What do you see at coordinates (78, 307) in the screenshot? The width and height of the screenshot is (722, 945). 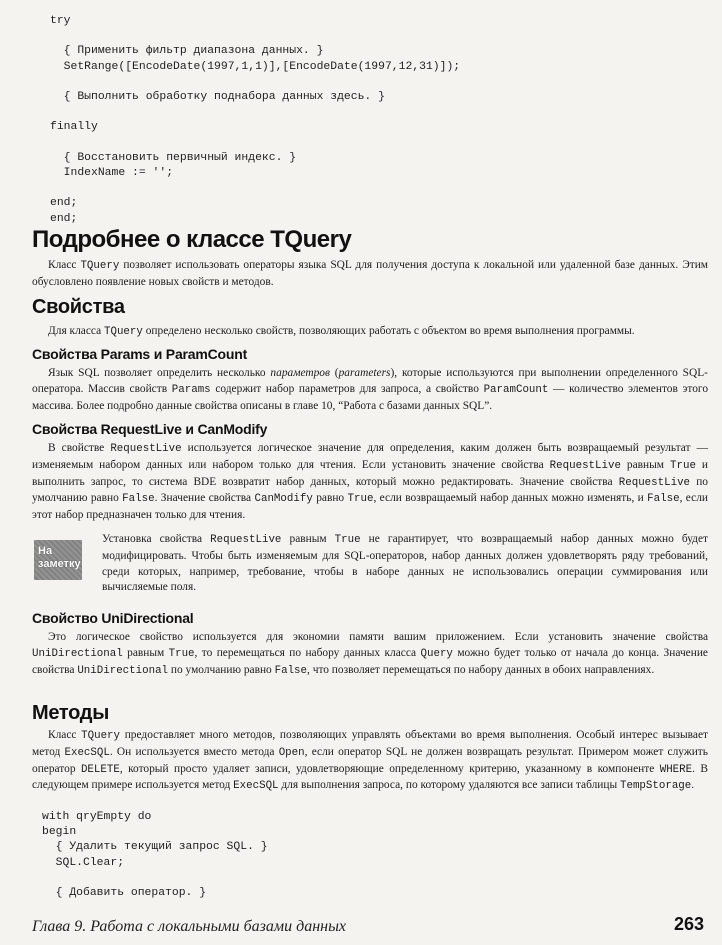 I see `heading-properties: Свойства` at bounding box center [78, 307].